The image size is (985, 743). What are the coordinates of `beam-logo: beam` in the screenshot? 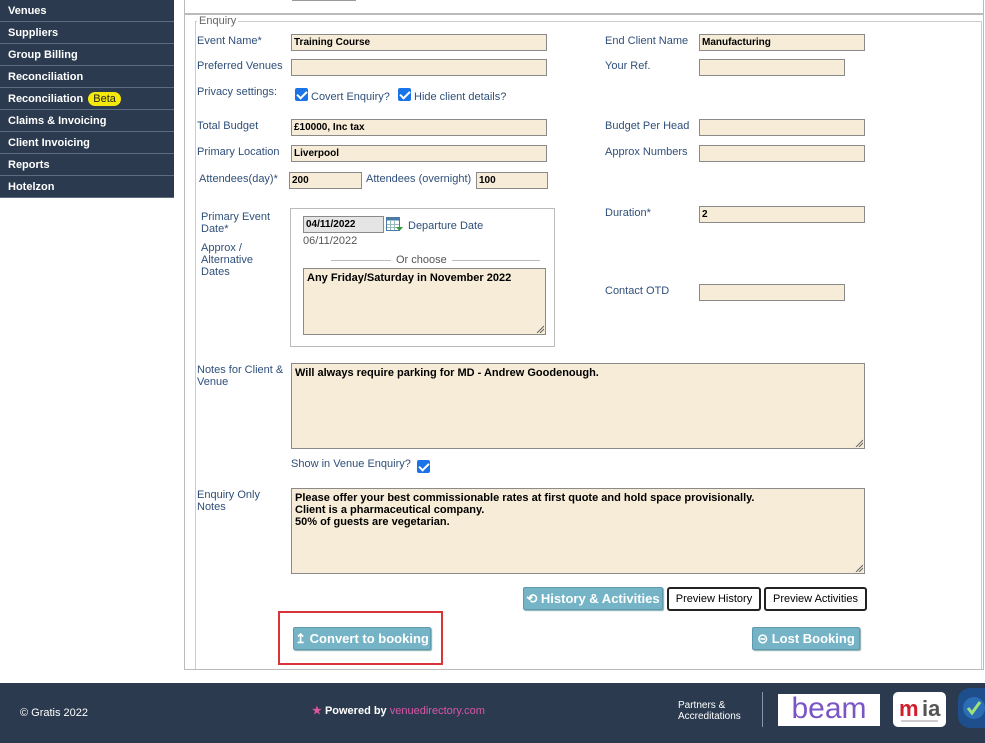 It's located at (829, 710).